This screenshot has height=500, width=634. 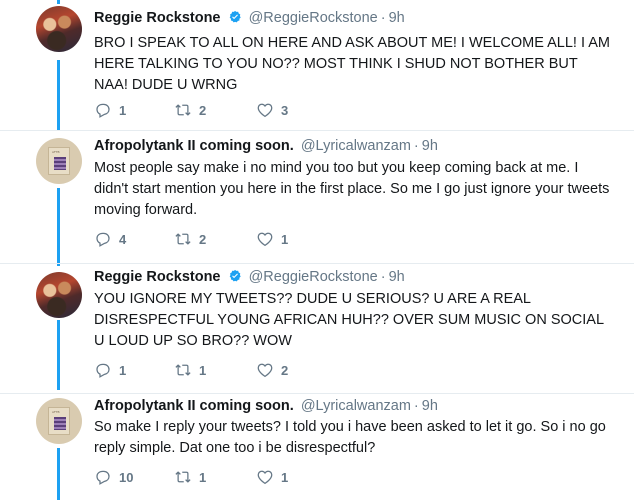 I want to click on reply-count: 10, so click(x=126, y=477).